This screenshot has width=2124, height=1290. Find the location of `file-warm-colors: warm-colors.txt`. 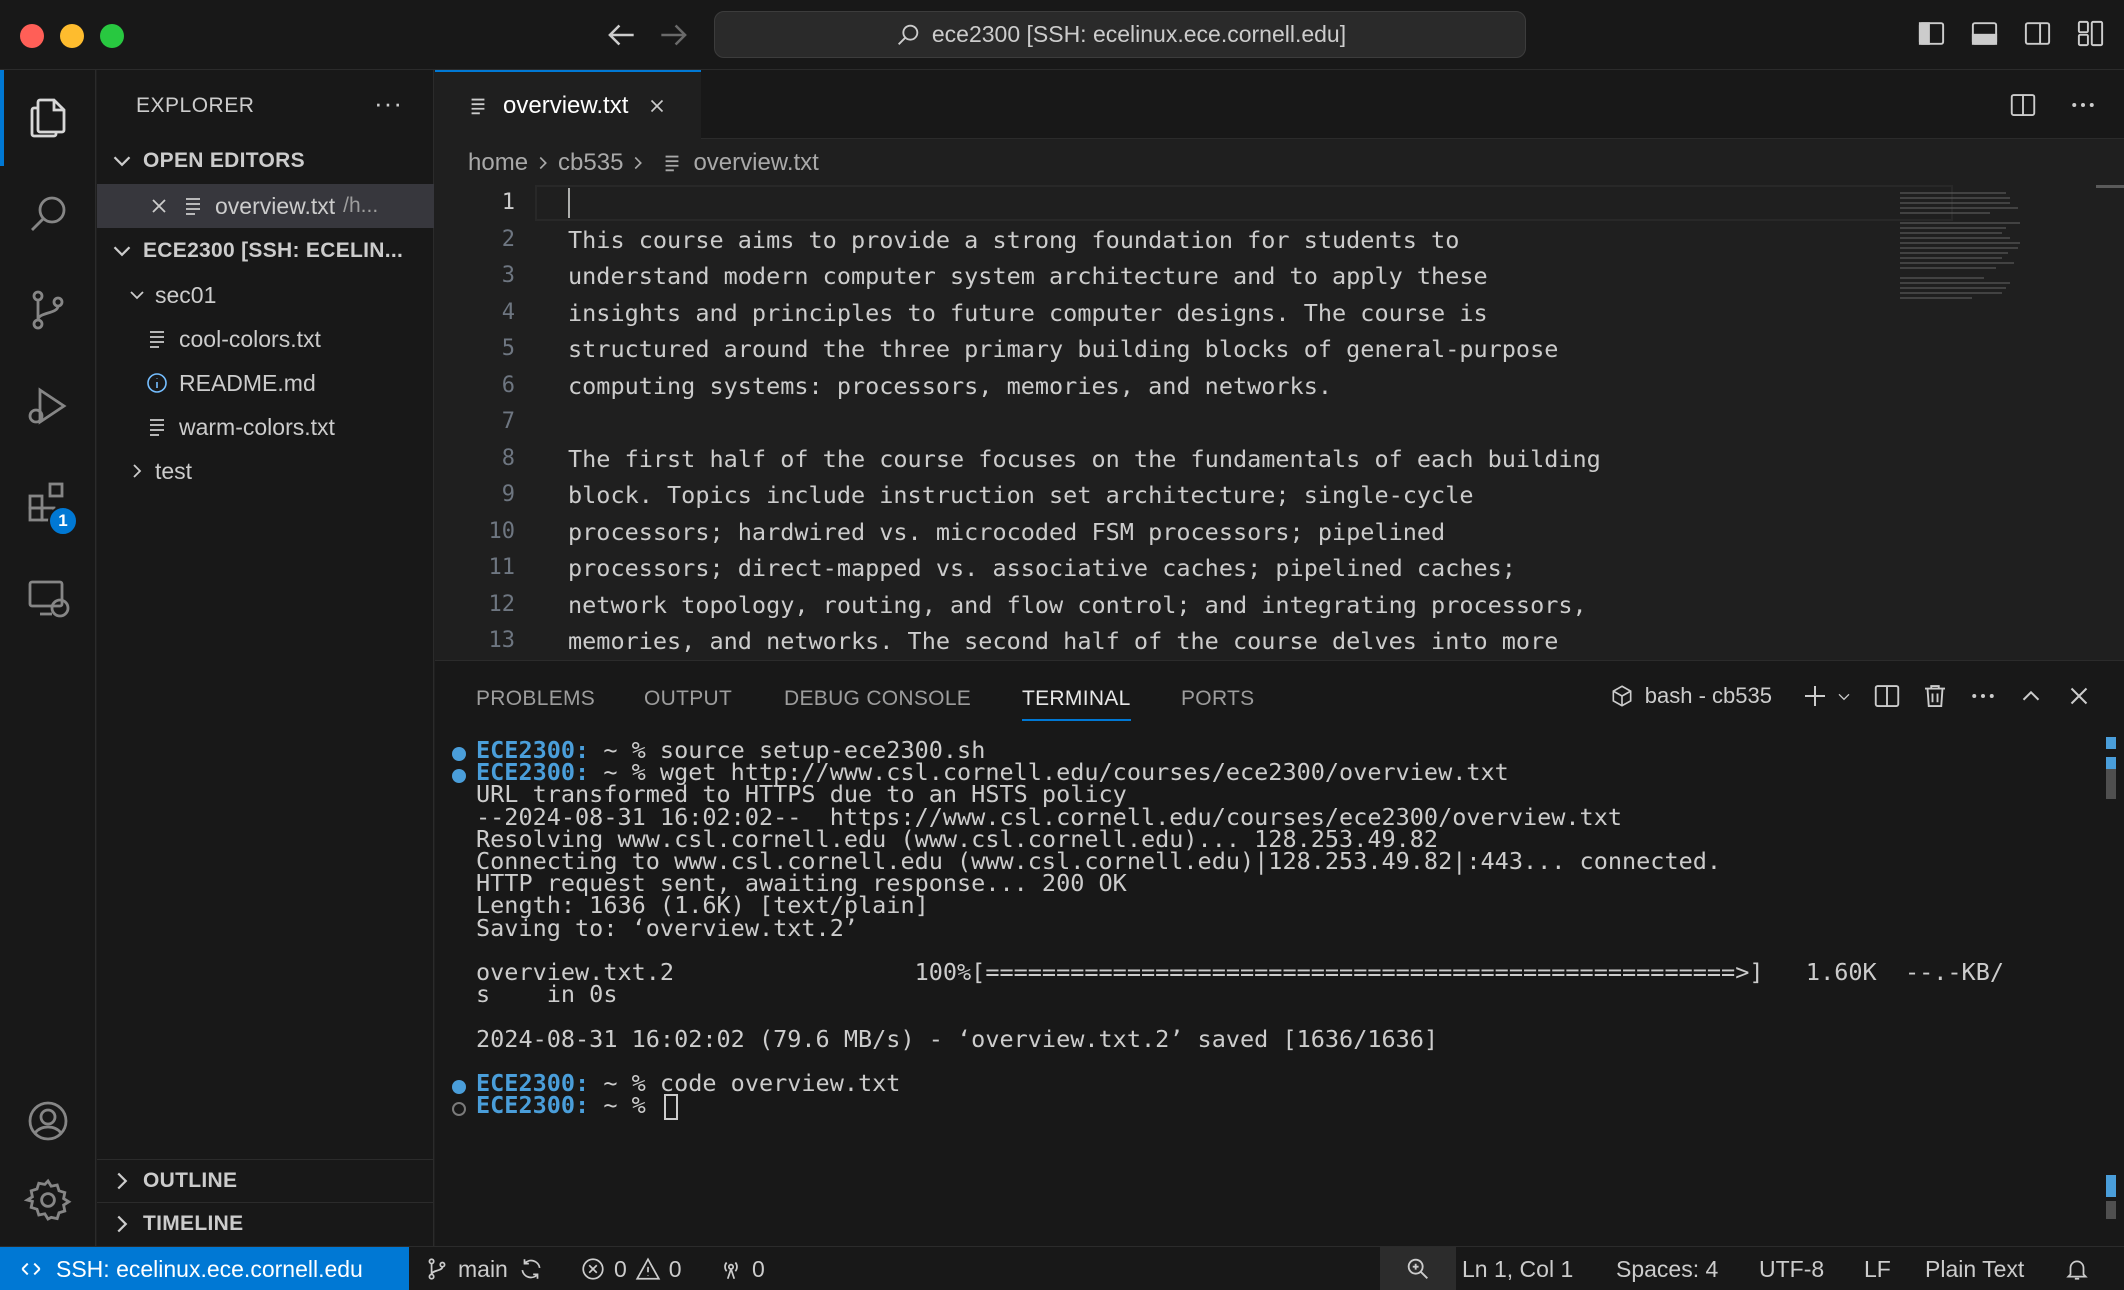

file-warm-colors: warm-colors.txt is located at coordinates (265, 427).